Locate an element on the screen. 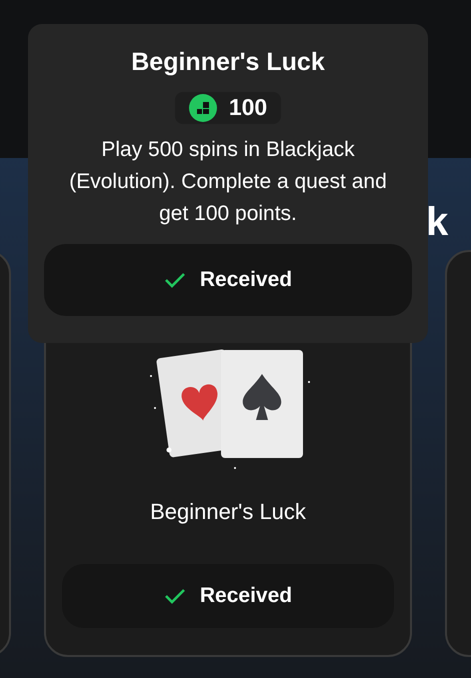 The height and width of the screenshot is (678, 471). tooltip-description: Play 500 spins in Blackjack (Evolution). Complete a quest and get 100 points. is located at coordinates (228, 181).